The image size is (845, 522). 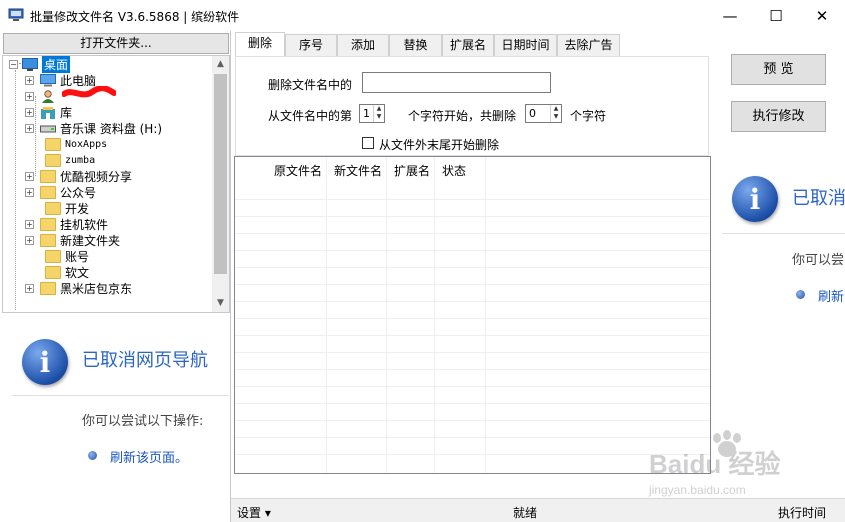 What do you see at coordinates (135, 17) in the screenshot?
I see `window-title: 批量修改文件名 V3.6.5868 | 缤纷软件` at bounding box center [135, 17].